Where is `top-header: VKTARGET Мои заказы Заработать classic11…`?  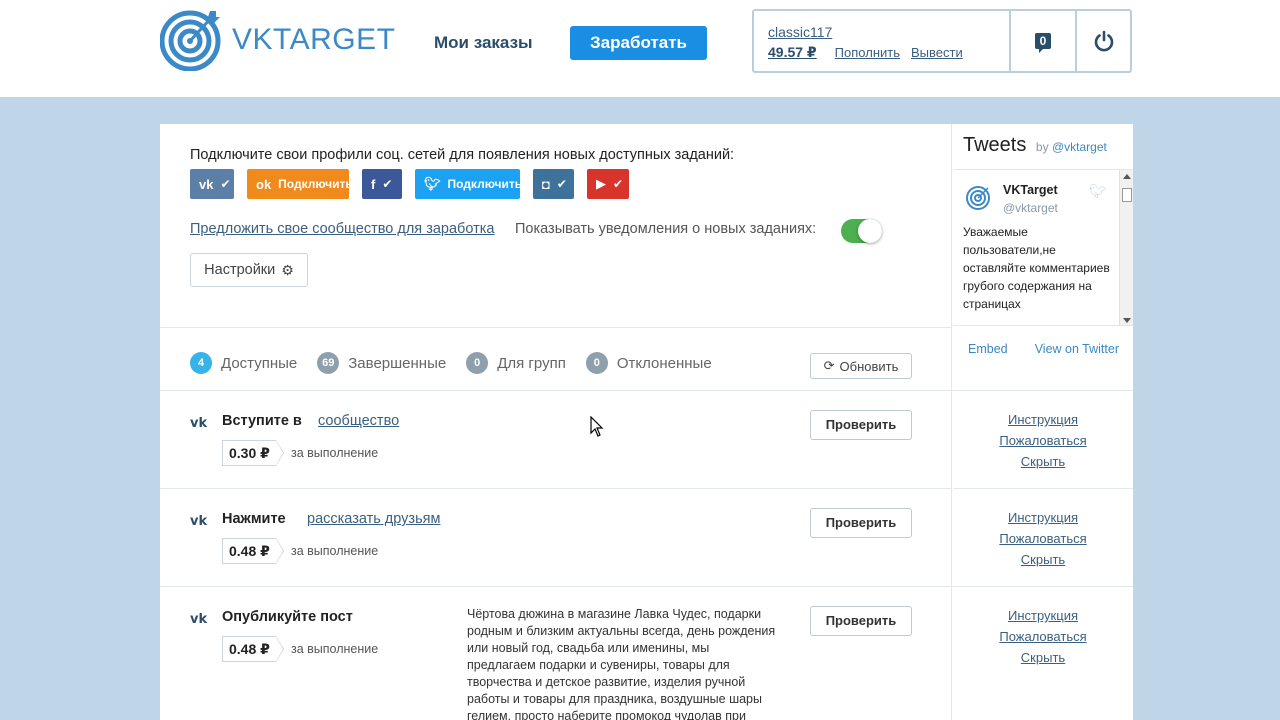
top-header: VKTARGET Мои заказы Заработать classic11… is located at coordinates (640, 48).